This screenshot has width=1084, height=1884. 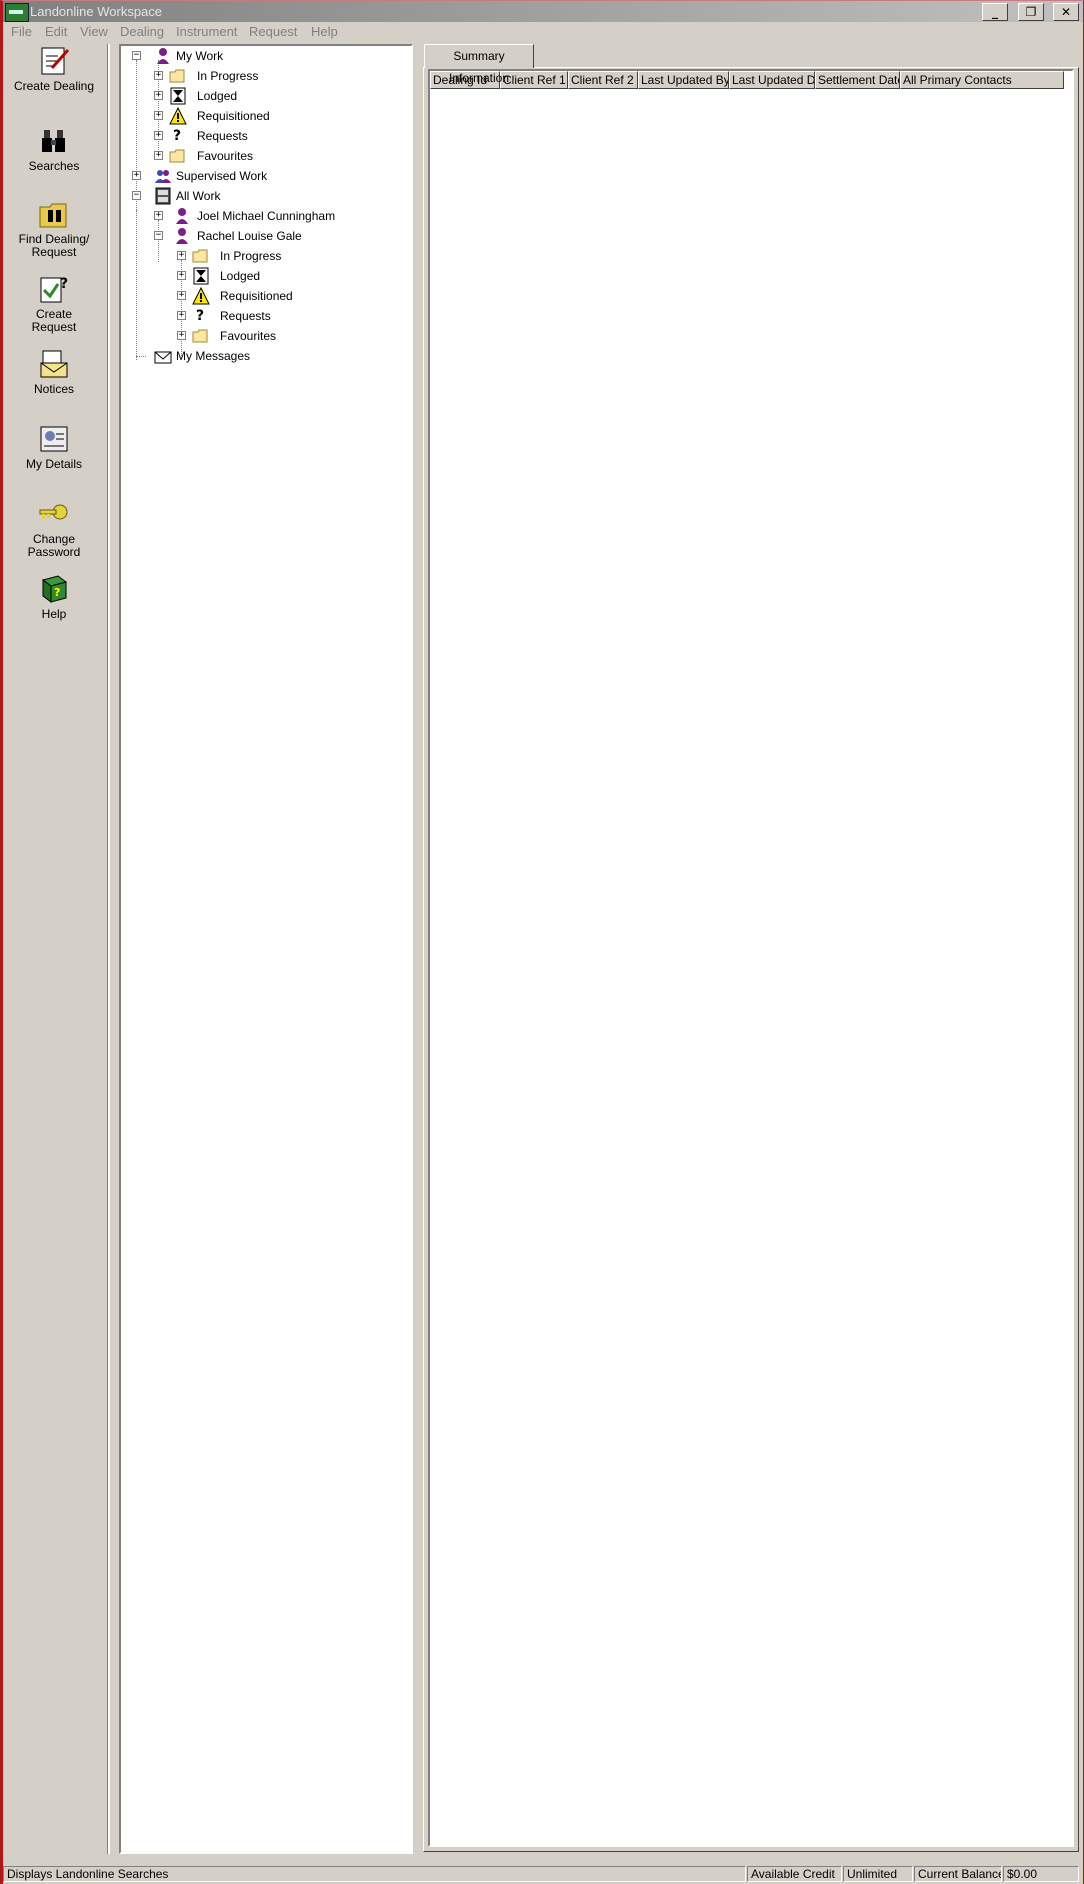 I want to click on tree-label: Supervised Work, so click(x=222, y=176).